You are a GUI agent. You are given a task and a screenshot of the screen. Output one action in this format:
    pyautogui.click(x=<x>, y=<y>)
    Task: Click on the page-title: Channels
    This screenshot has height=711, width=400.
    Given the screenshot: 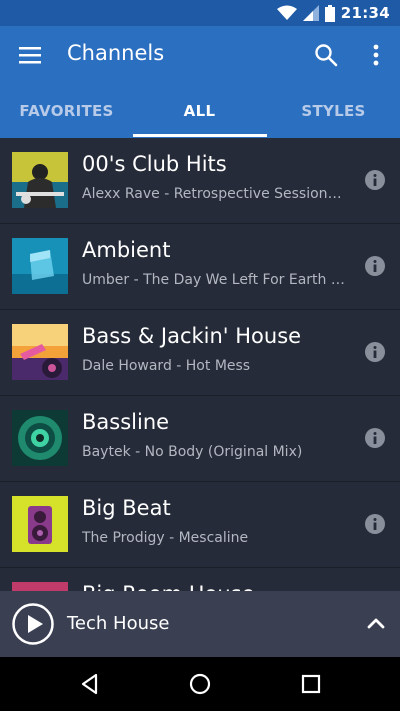 What is the action you would take?
    pyautogui.click(x=116, y=53)
    